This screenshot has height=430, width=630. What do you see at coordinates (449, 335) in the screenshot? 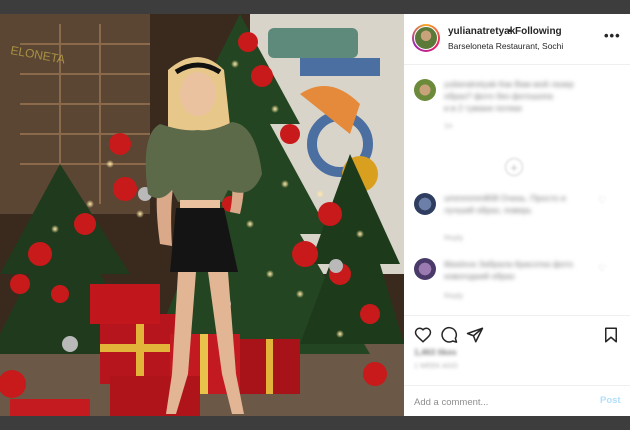
I see `comment-icon` at bounding box center [449, 335].